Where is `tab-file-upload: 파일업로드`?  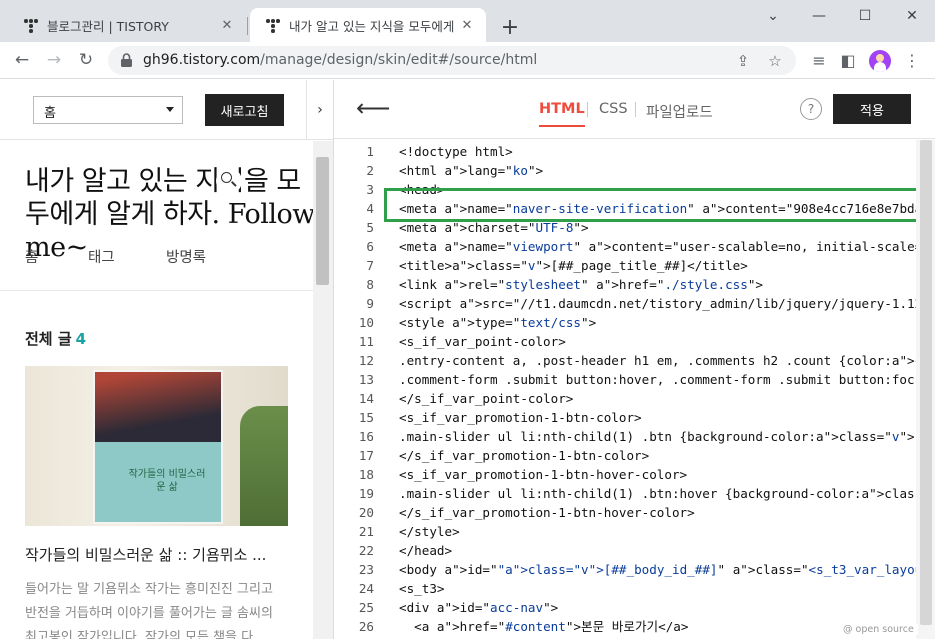 tab-file-upload: 파일업로드 is located at coordinates (679, 111).